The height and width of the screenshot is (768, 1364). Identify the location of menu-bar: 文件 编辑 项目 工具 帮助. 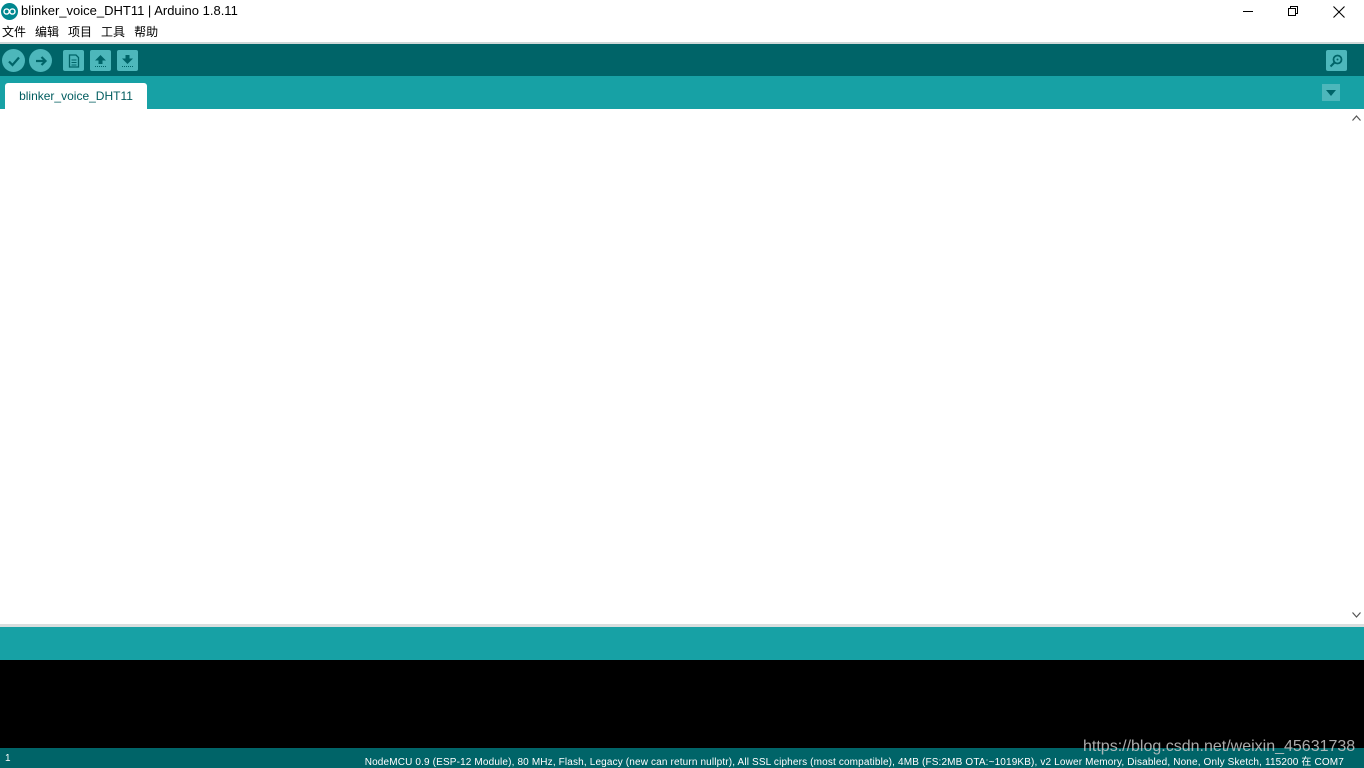
(682, 32).